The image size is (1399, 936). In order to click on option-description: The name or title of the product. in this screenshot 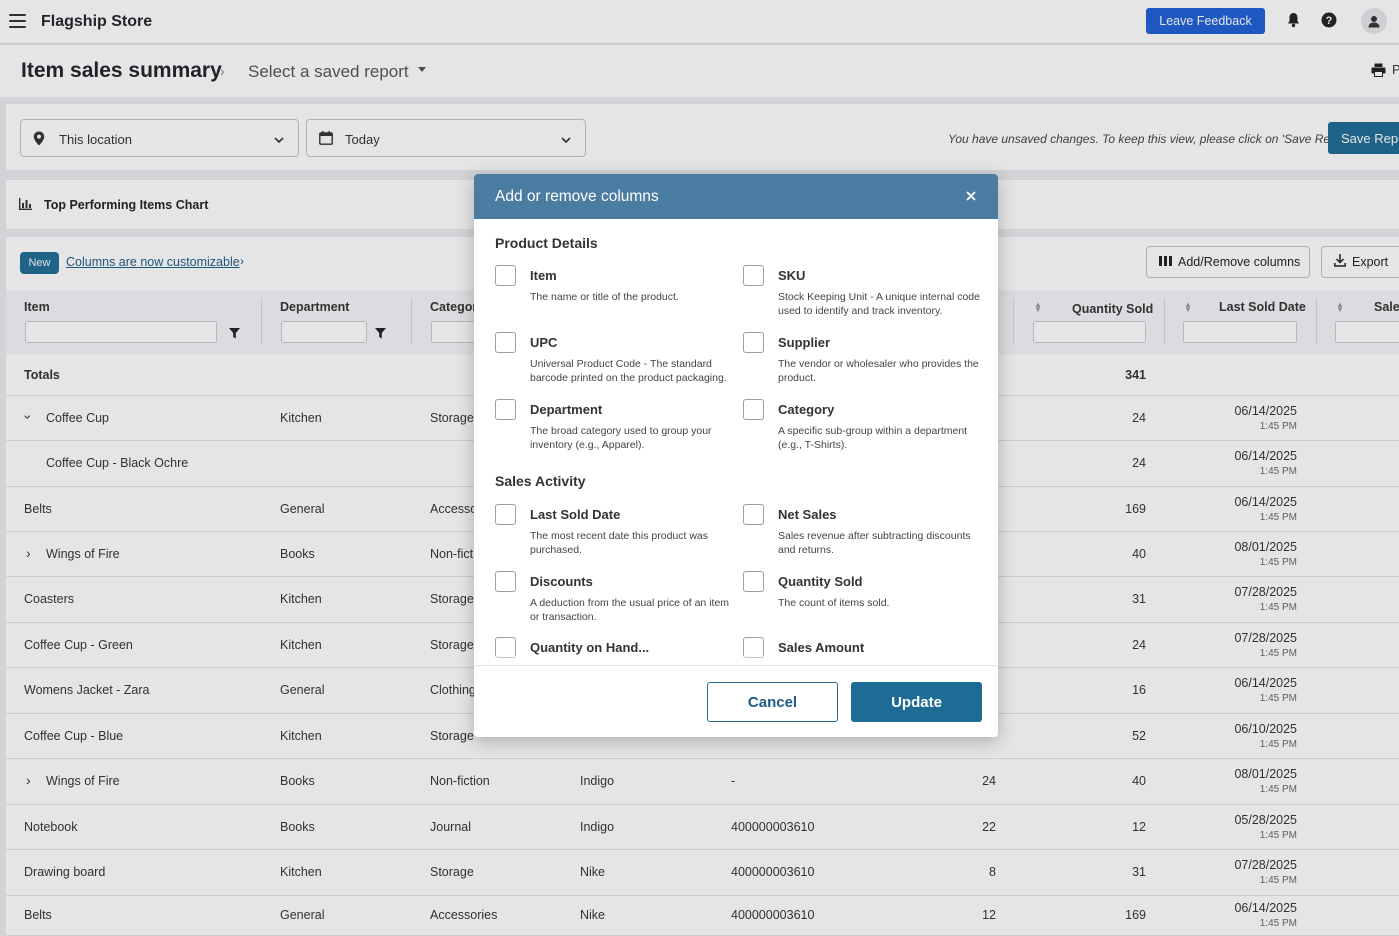, I will do `click(604, 297)`.